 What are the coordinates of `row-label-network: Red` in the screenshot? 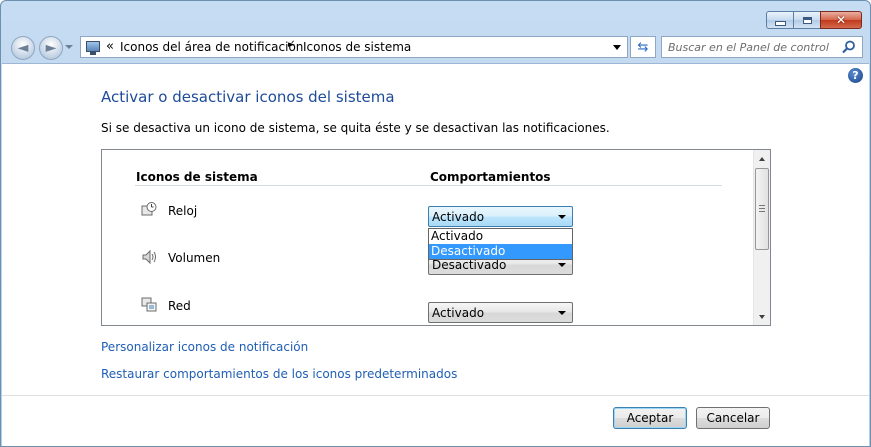 It's located at (179, 306).